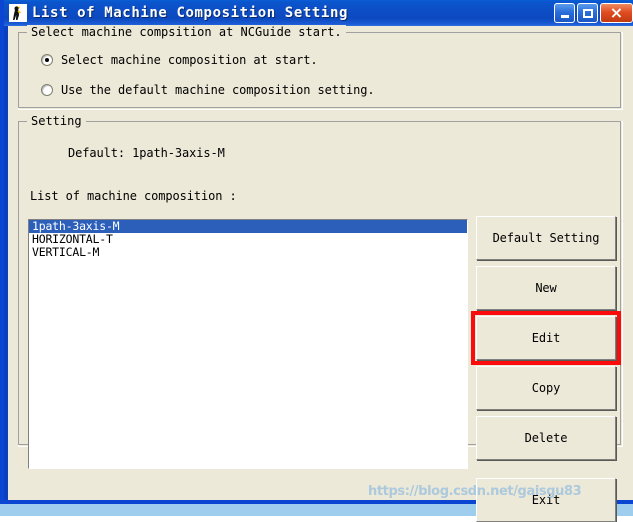 This screenshot has height=522, width=633. Describe the element at coordinates (546, 238) in the screenshot. I see `default-setting-button: Default Setting` at that location.